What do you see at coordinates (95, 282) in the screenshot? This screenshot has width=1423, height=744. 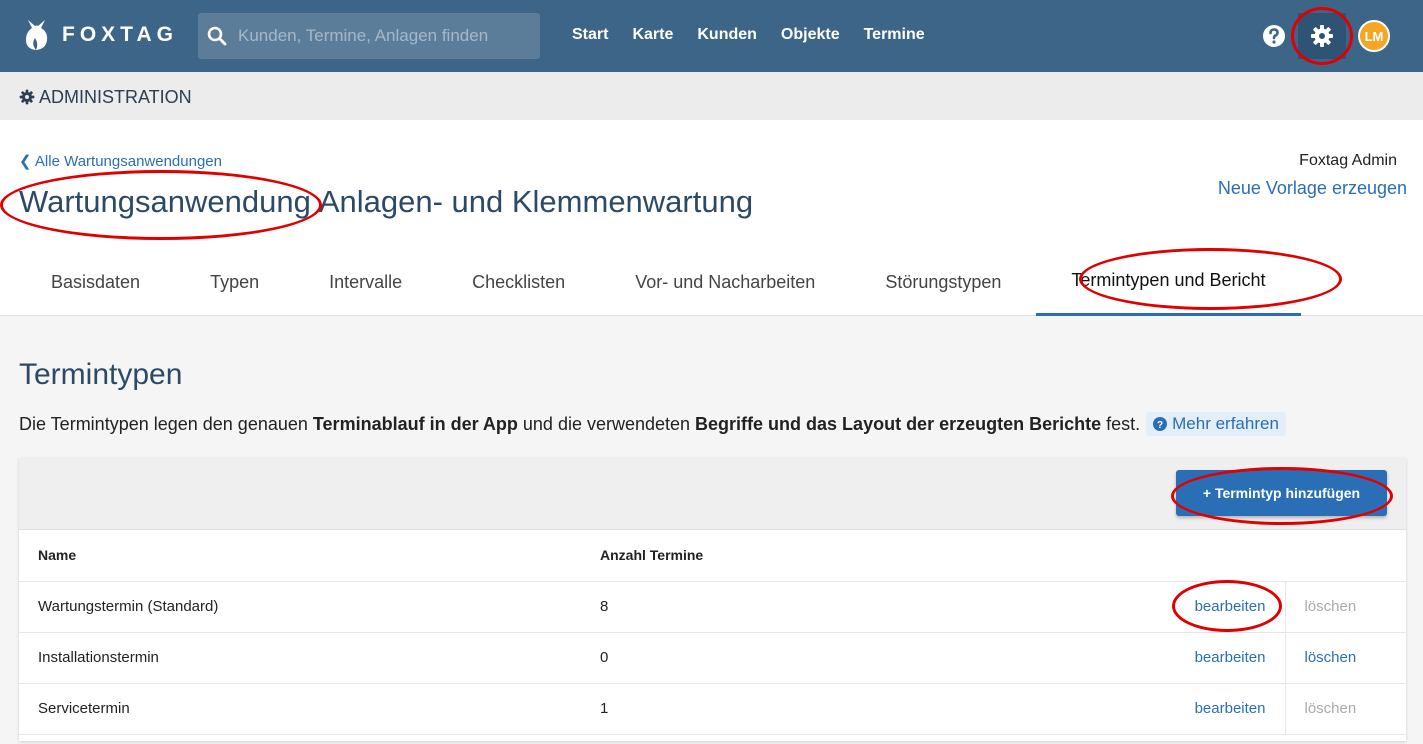 I see `tab-basisdaten: Basisdaten` at bounding box center [95, 282].